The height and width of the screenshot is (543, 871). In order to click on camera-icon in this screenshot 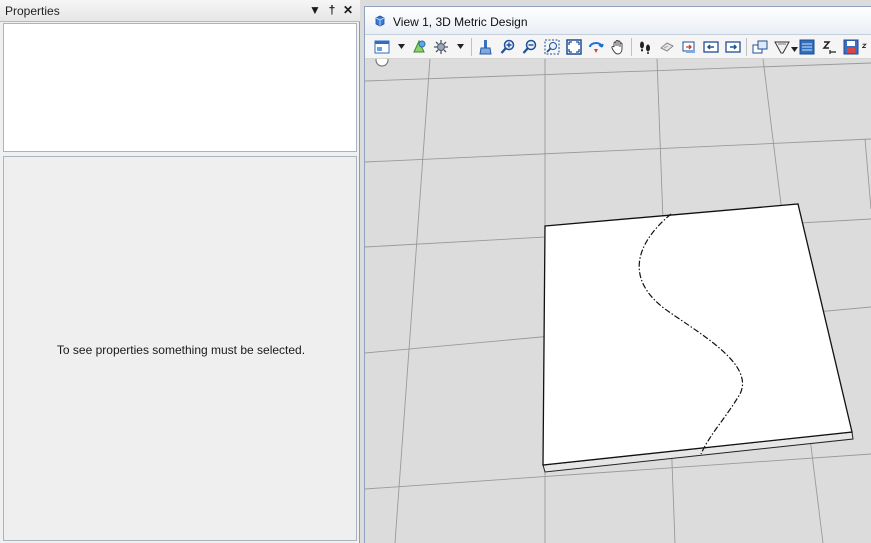, I will do `click(782, 47)`.